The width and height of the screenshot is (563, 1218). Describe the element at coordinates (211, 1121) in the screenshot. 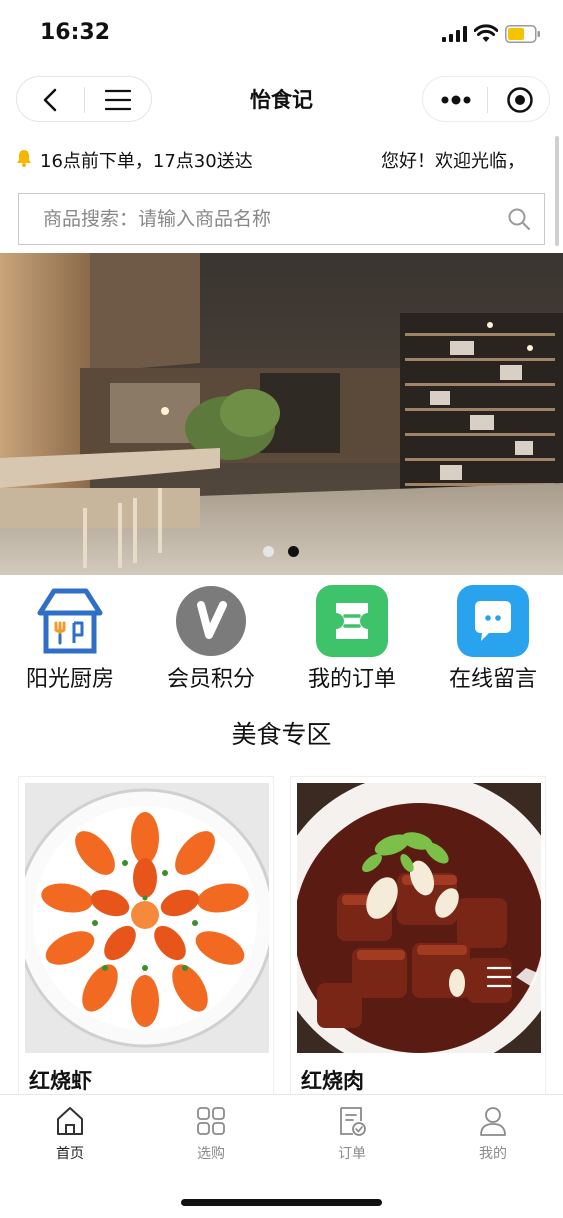

I see `grid-icon` at that location.